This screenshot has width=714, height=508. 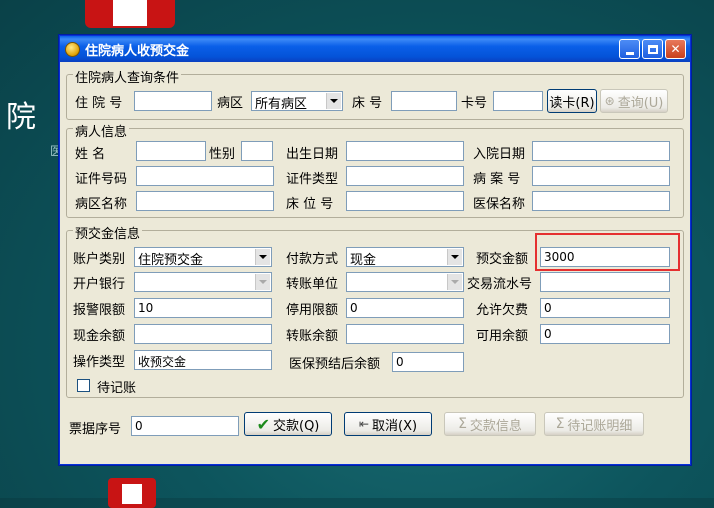 What do you see at coordinates (83, 385) in the screenshot?
I see `pending-checkbox` at bounding box center [83, 385].